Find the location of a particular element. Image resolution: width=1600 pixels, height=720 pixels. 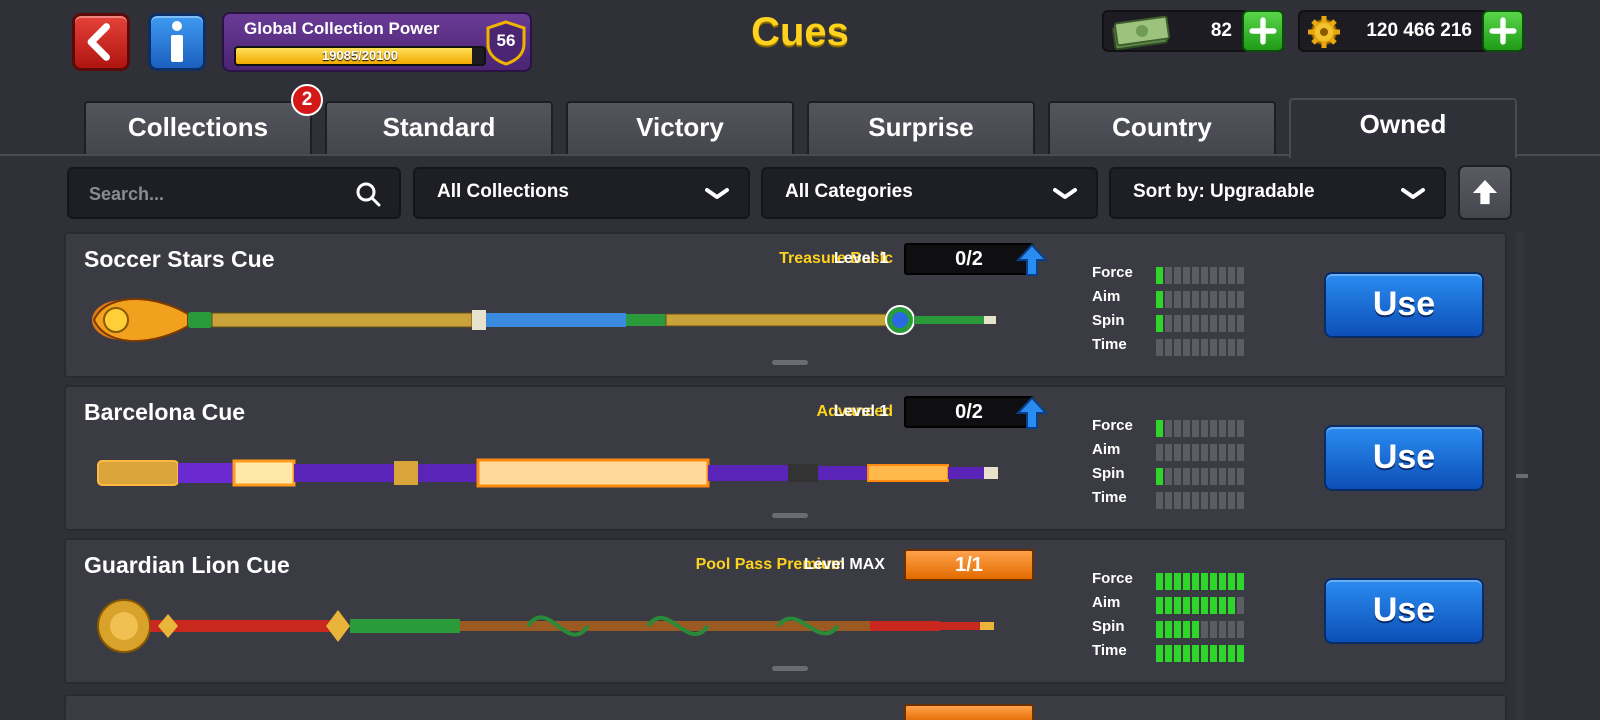

search-input is located at coordinates (214, 194).